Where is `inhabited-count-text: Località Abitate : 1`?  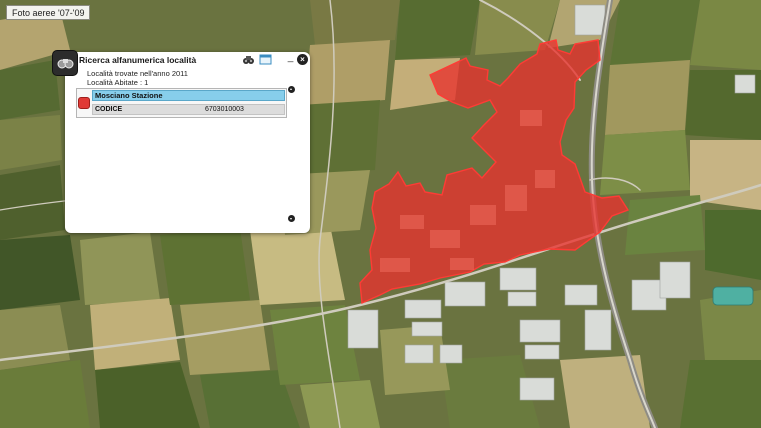
inhabited-count-text: Località Abitate : 1 is located at coordinates (118, 82).